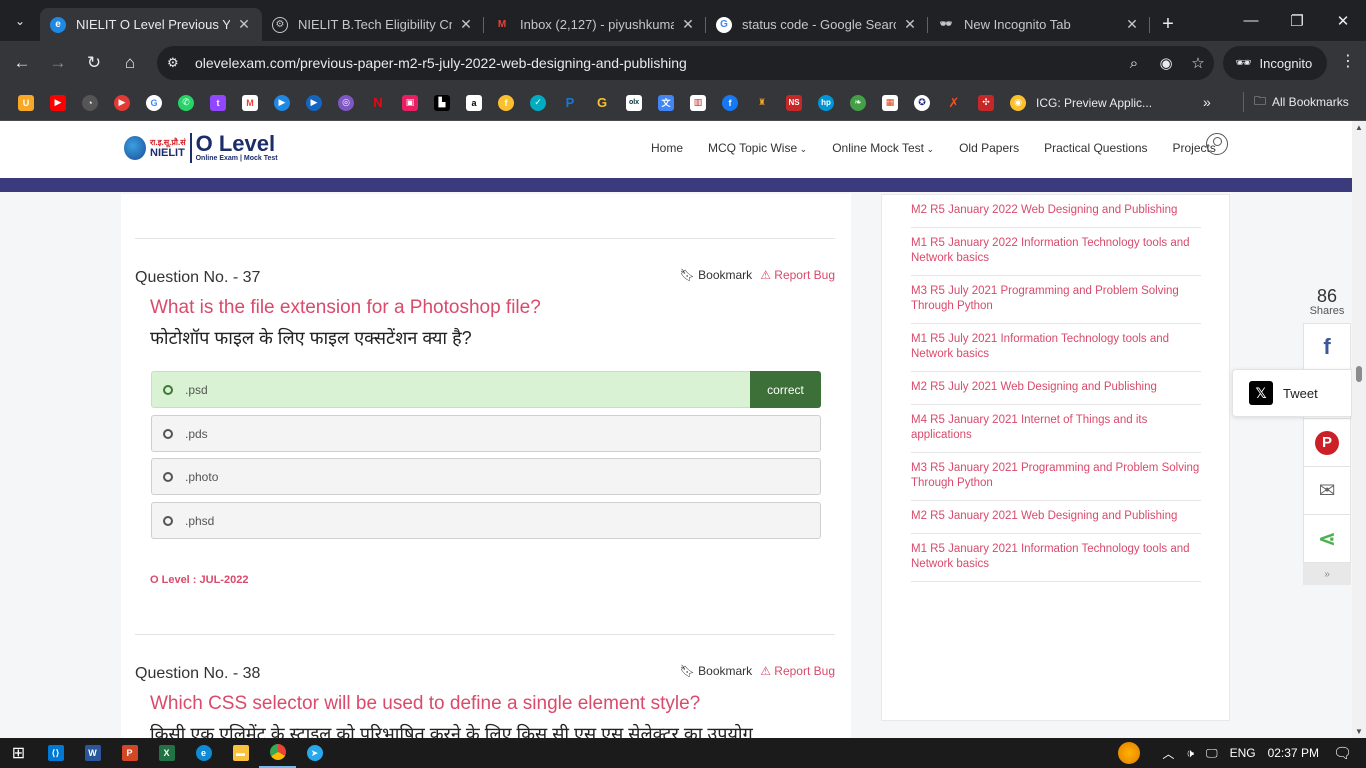 This screenshot has width=1366, height=768. Describe the element at coordinates (92, 753) in the screenshot. I see `word-icon: W` at that location.